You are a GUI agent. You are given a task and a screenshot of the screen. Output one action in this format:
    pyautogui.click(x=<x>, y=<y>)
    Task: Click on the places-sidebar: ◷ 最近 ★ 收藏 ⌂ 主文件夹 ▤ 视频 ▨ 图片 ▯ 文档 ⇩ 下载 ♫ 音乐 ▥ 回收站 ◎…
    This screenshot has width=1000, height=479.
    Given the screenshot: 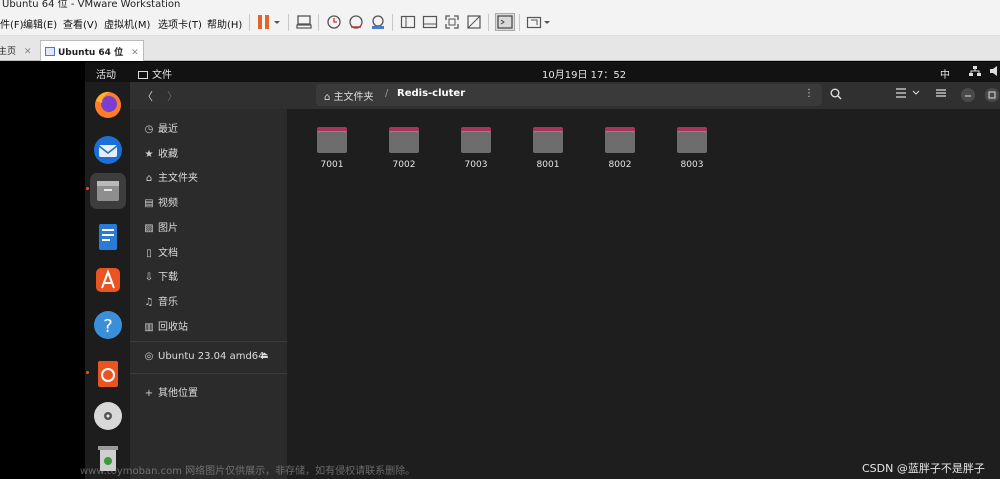 What is the action you would take?
    pyautogui.click(x=208, y=294)
    